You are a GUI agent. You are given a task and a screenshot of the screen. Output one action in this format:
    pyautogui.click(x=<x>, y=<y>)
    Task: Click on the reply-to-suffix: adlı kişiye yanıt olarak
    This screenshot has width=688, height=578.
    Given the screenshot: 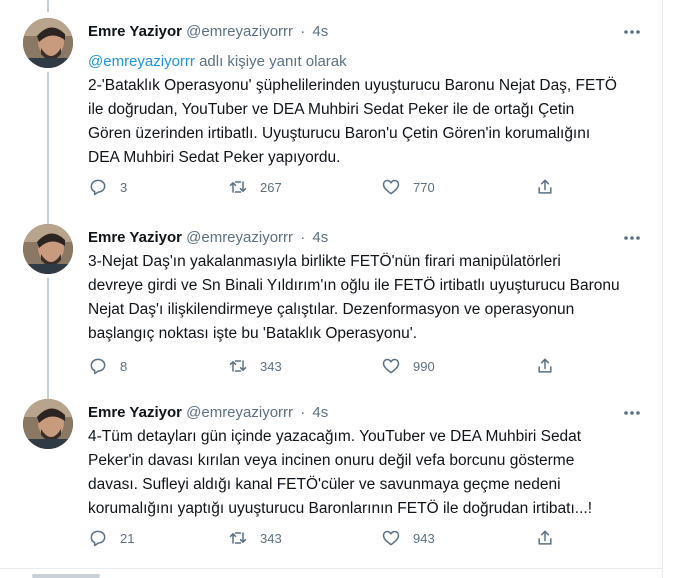 What is the action you would take?
    pyautogui.click(x=270, y=61)
    